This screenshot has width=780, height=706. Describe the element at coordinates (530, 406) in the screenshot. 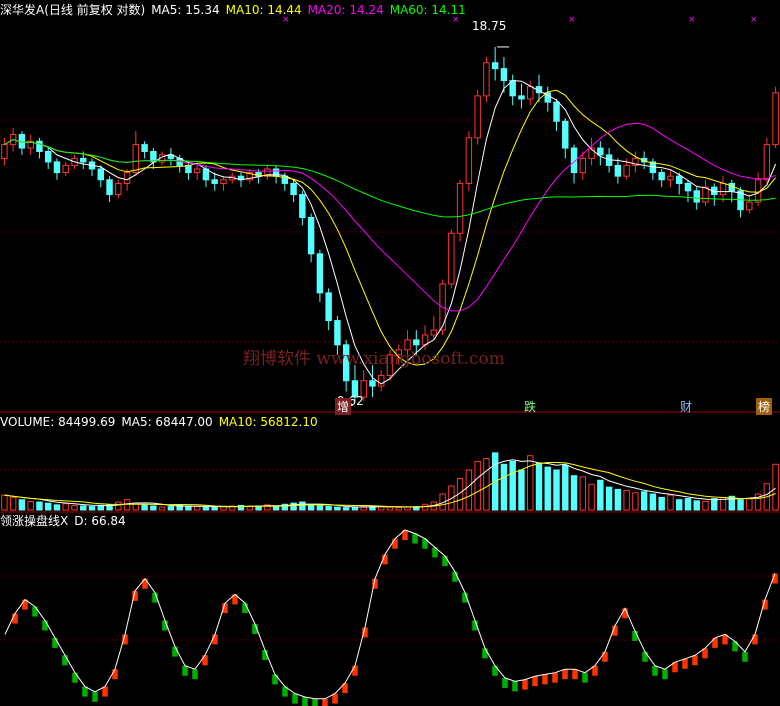

I see `marker-die: 跌` at that location.